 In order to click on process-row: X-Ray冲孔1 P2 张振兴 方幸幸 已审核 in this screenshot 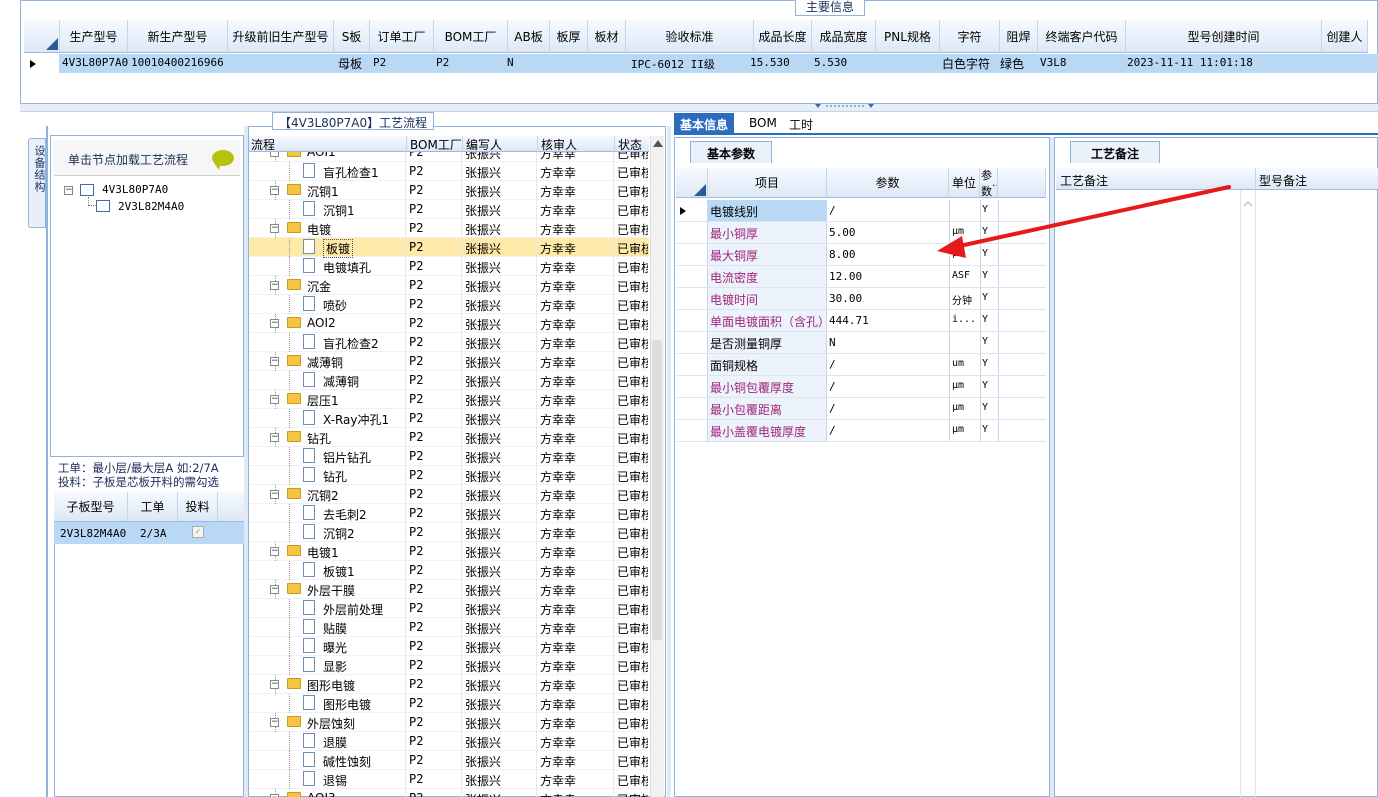, I will do `click(449, 418)`.